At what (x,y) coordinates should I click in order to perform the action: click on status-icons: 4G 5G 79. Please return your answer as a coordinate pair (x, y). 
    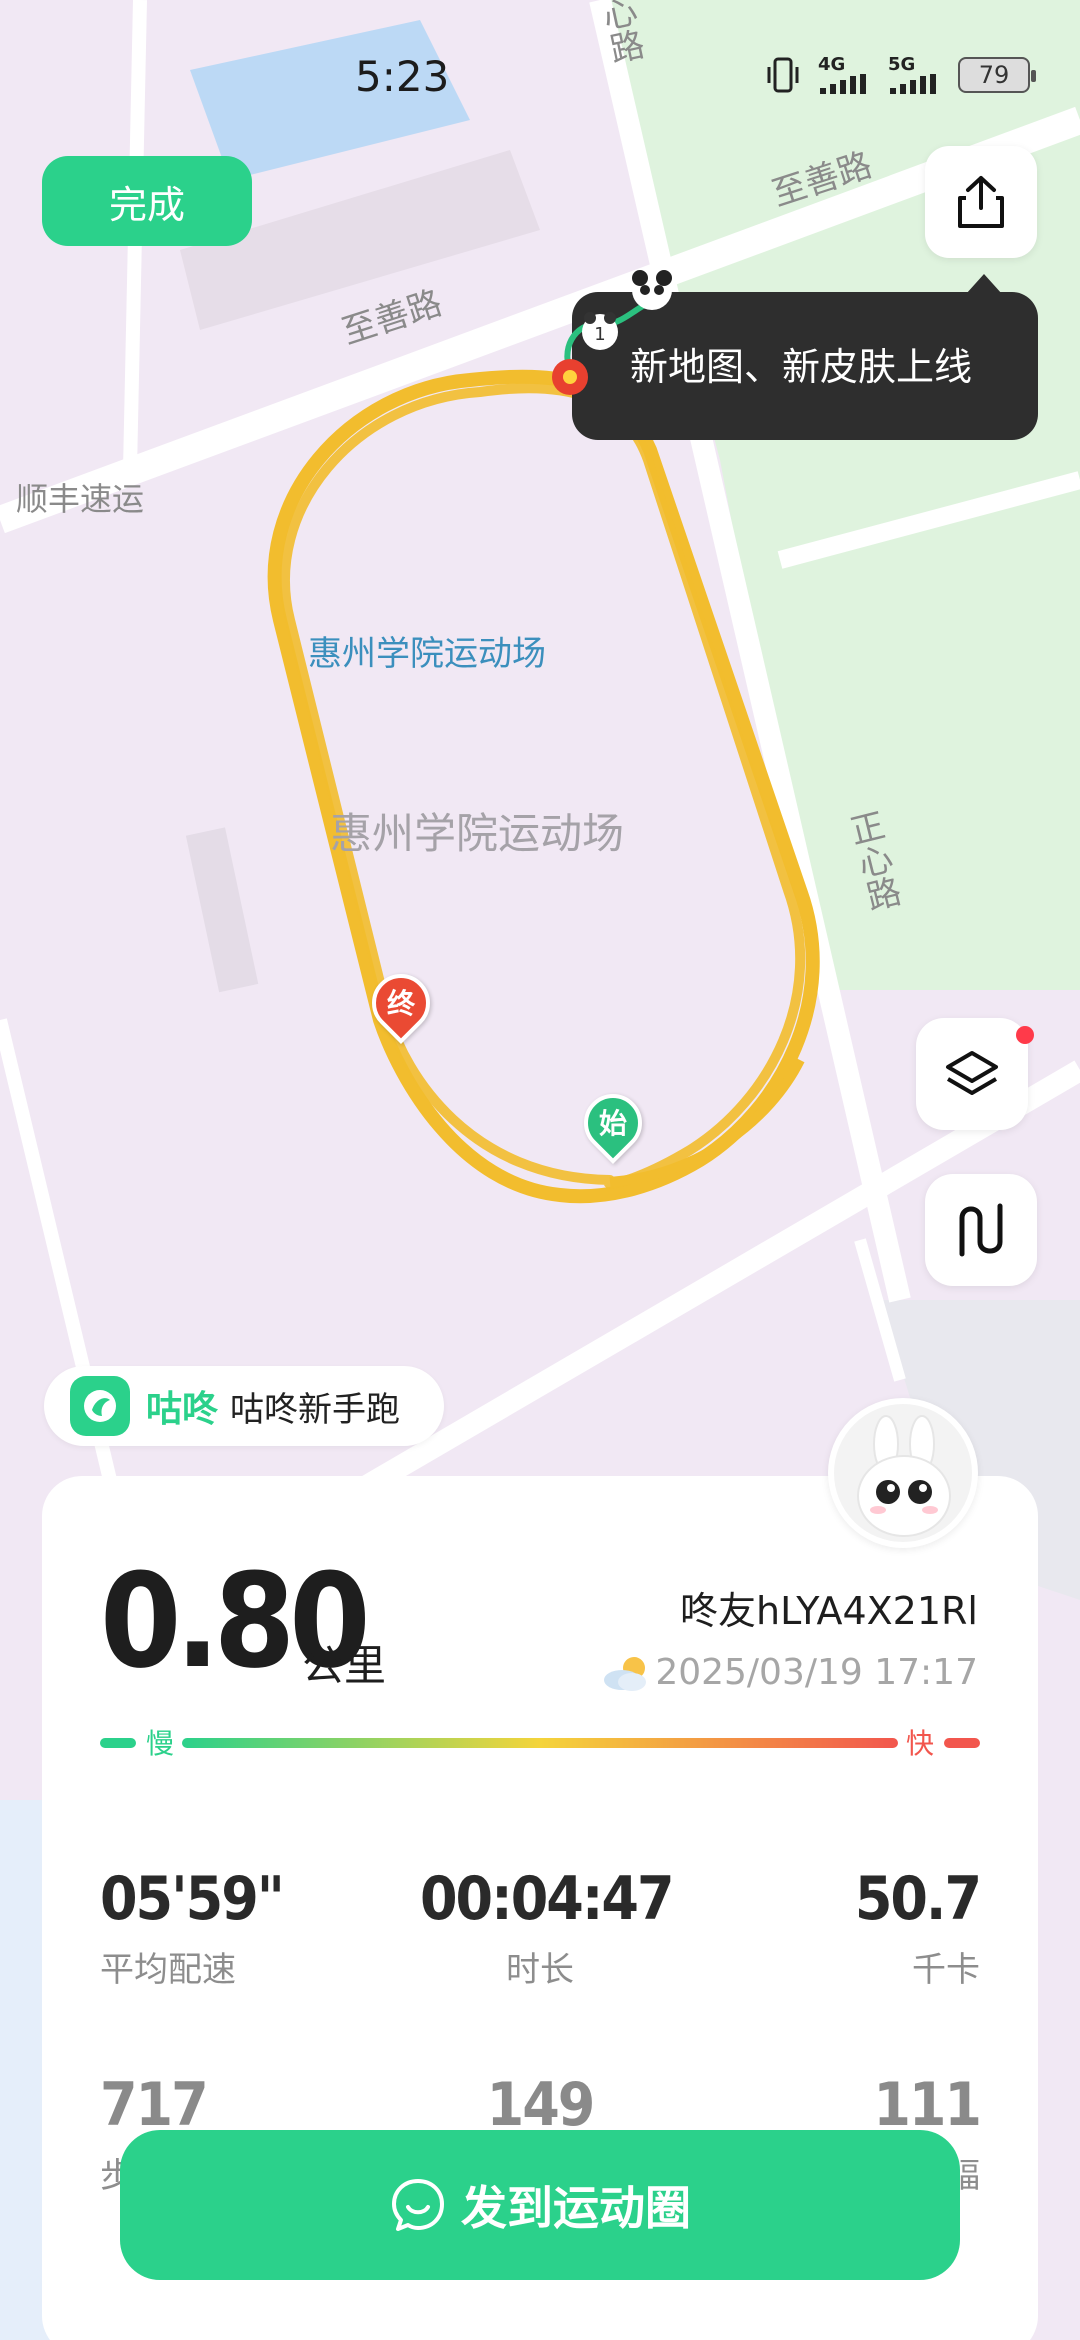
    Looking at the image, I should click on (901, 75).